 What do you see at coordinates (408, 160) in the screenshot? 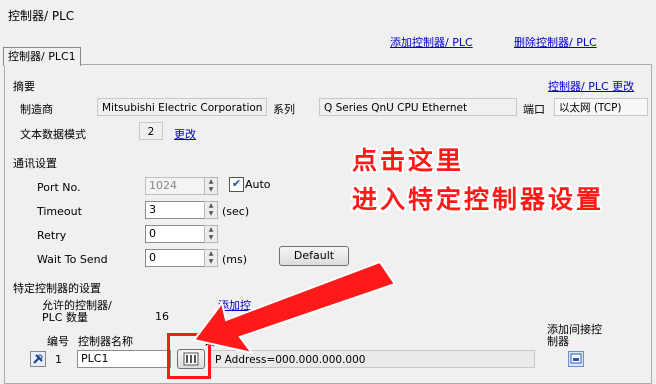
I see `annotation-line-1: 点击这里` at bounding box center [408, 160].